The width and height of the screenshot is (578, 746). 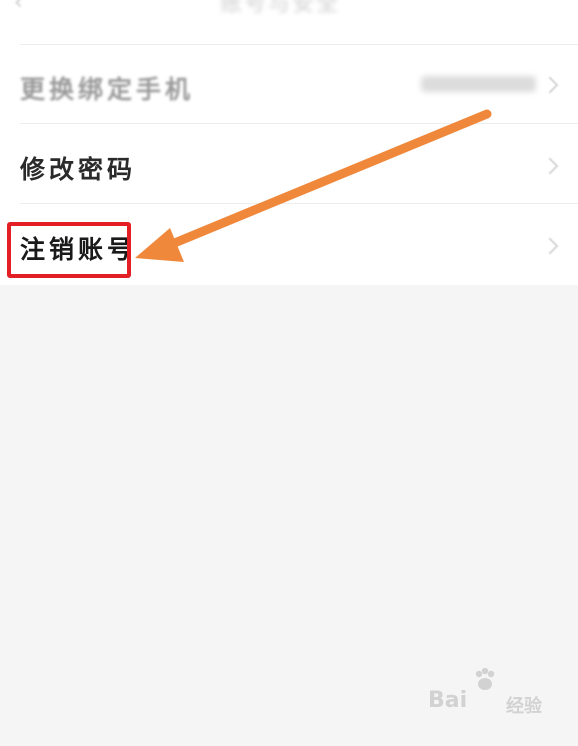 What do you see at coordinates (524, 706) in the screenshot?
I see `watermark-subtext: 经验` at bounding box center [524, 706].